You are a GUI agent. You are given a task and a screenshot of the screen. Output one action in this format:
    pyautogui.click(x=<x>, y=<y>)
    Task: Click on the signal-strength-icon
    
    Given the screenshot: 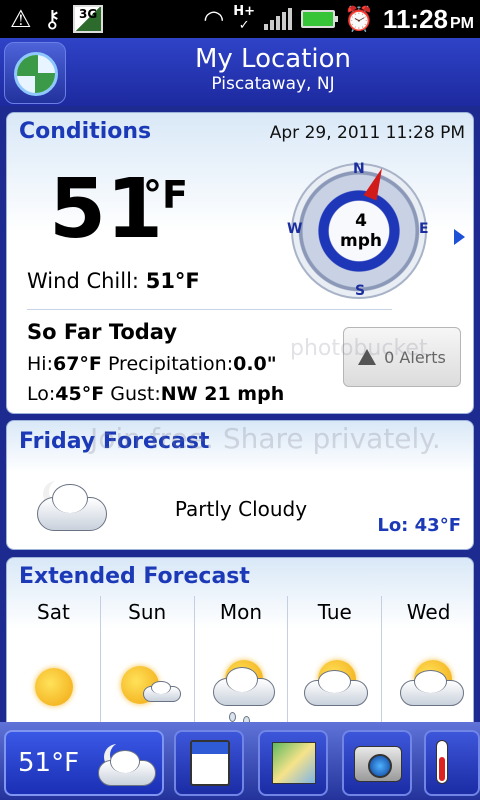 What is the action you would take?
    pyautogui.click(x=278, y=19)
    